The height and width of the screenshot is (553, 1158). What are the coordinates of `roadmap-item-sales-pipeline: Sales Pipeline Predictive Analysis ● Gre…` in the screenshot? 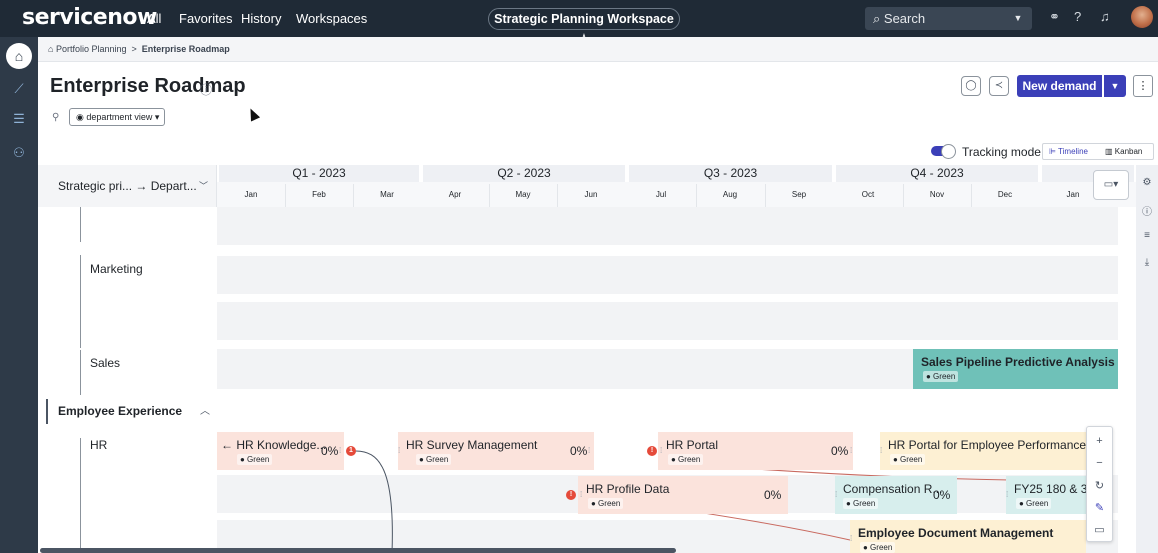 It's located at (1015, 369).